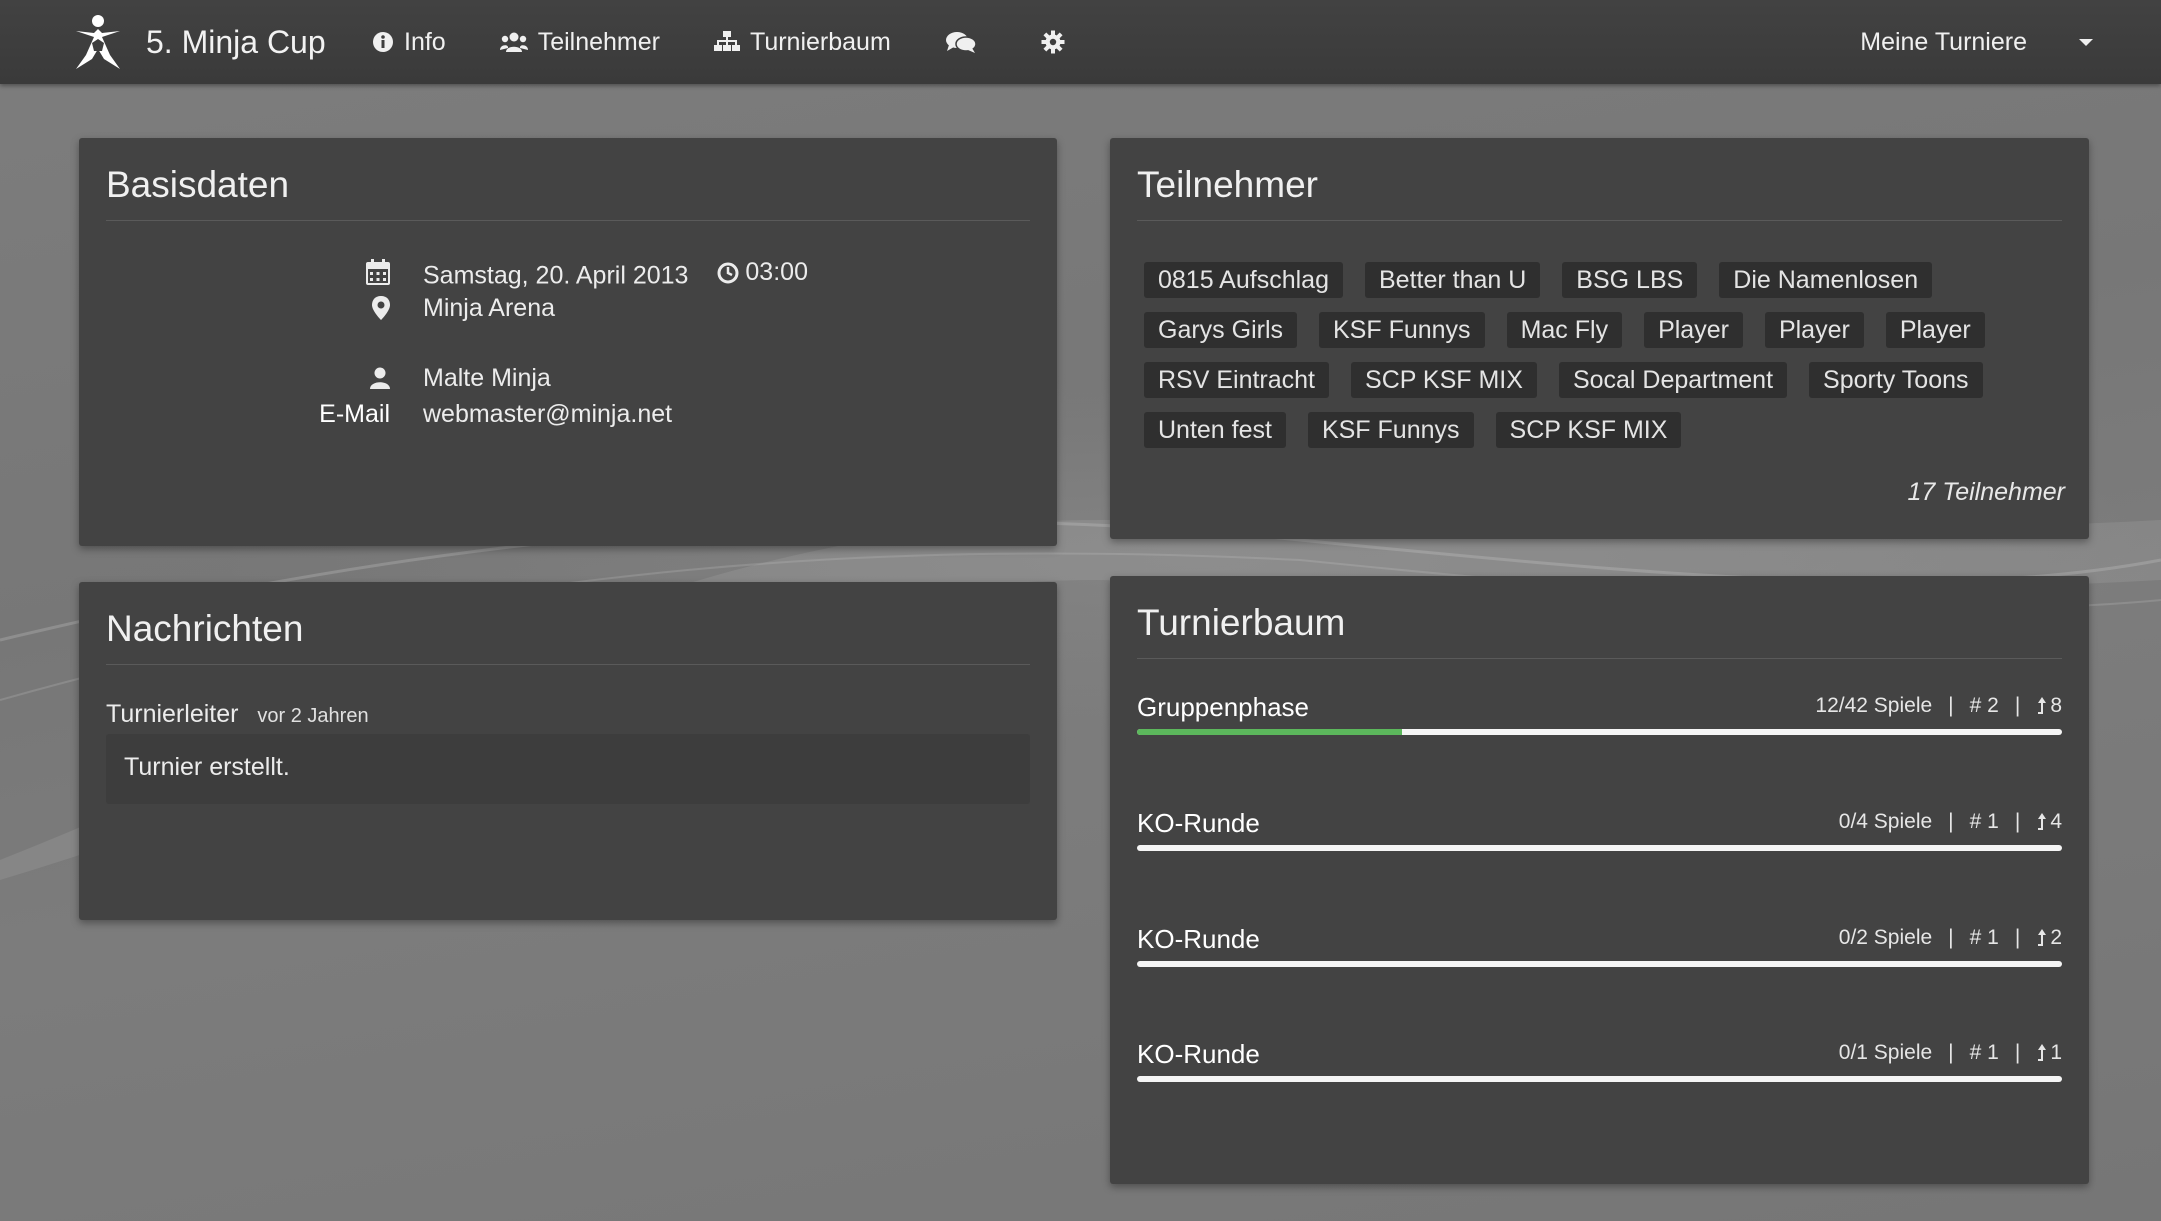 The height and width of the screenshot is (1221, 2161). What do you see at coordinates (1599, 722) in the screenshot?
I see `stage-item: Gruppenphase 12/42 Spiele | # 2 | 8` at bounding box center [1599, 722].